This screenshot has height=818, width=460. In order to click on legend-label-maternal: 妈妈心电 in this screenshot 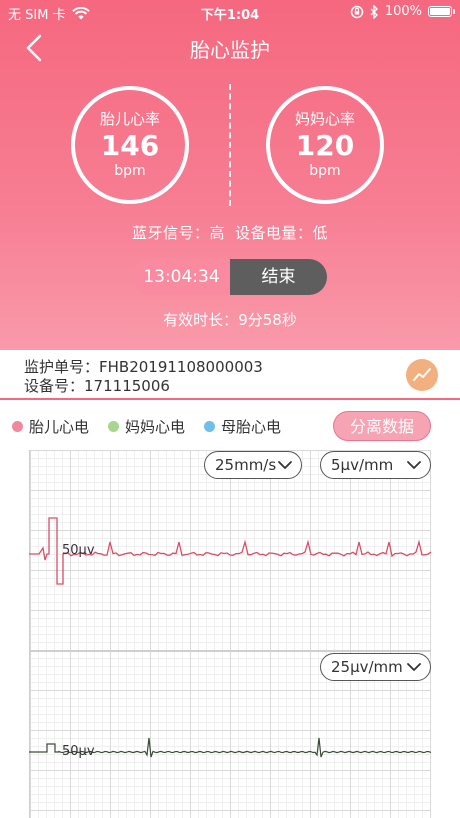, I will do `click(155, 427)`.